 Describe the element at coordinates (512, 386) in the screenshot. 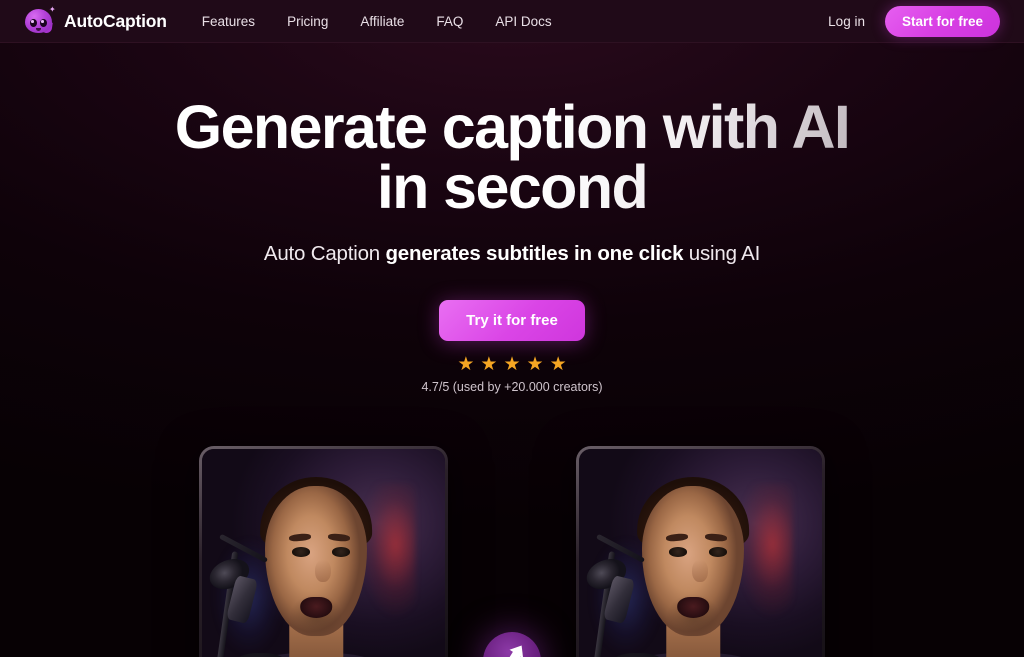

I see `rating-text: 4.7/5 (used by +20.000 creators)` at that location.